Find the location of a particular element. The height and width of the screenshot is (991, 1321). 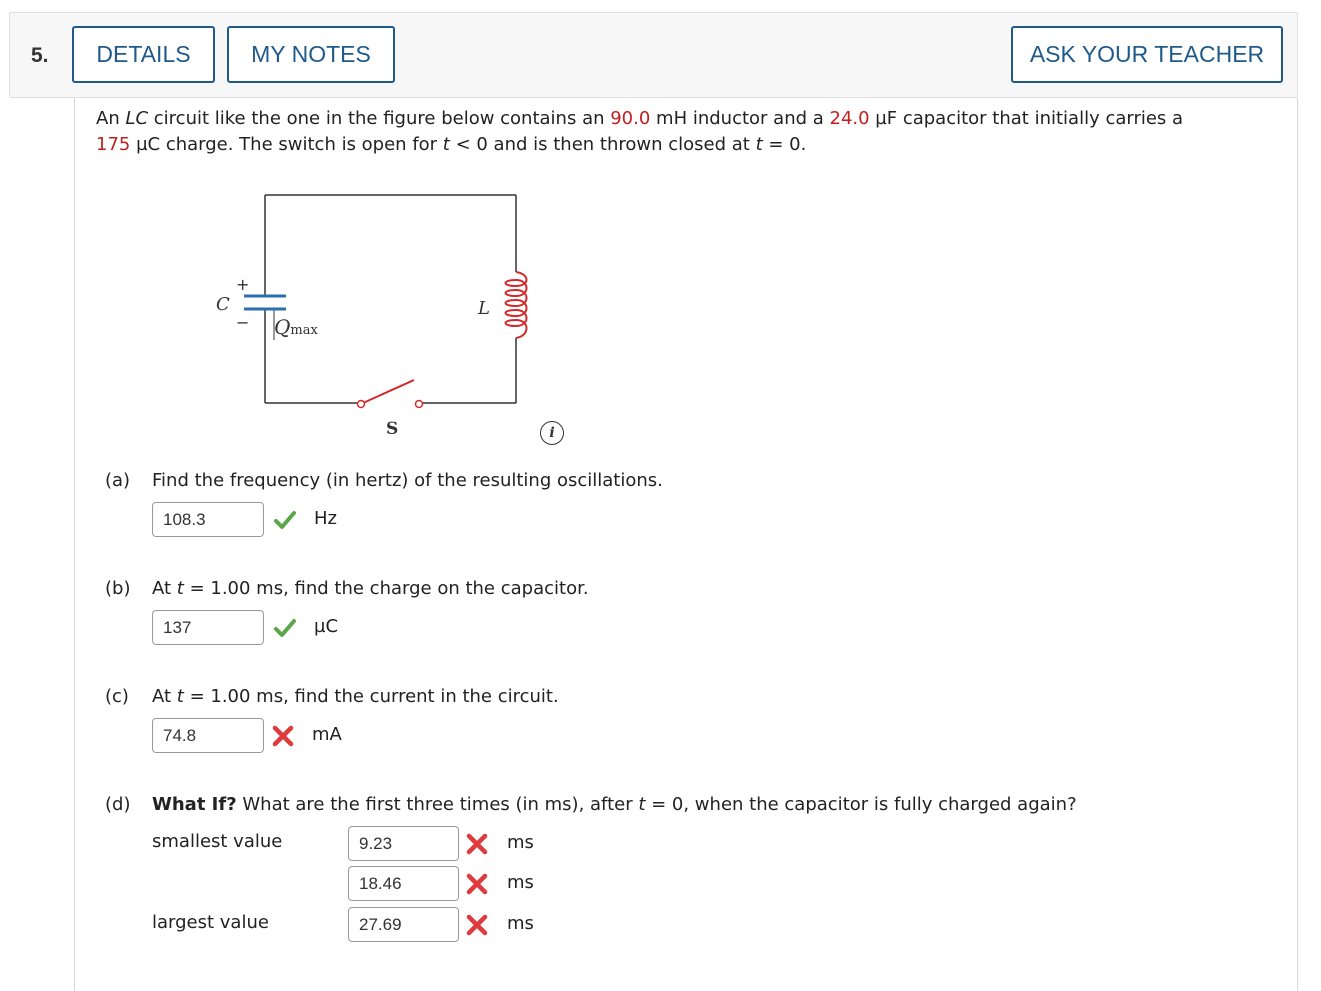

part-c-label: (c) is located at coordinates (117, 696).